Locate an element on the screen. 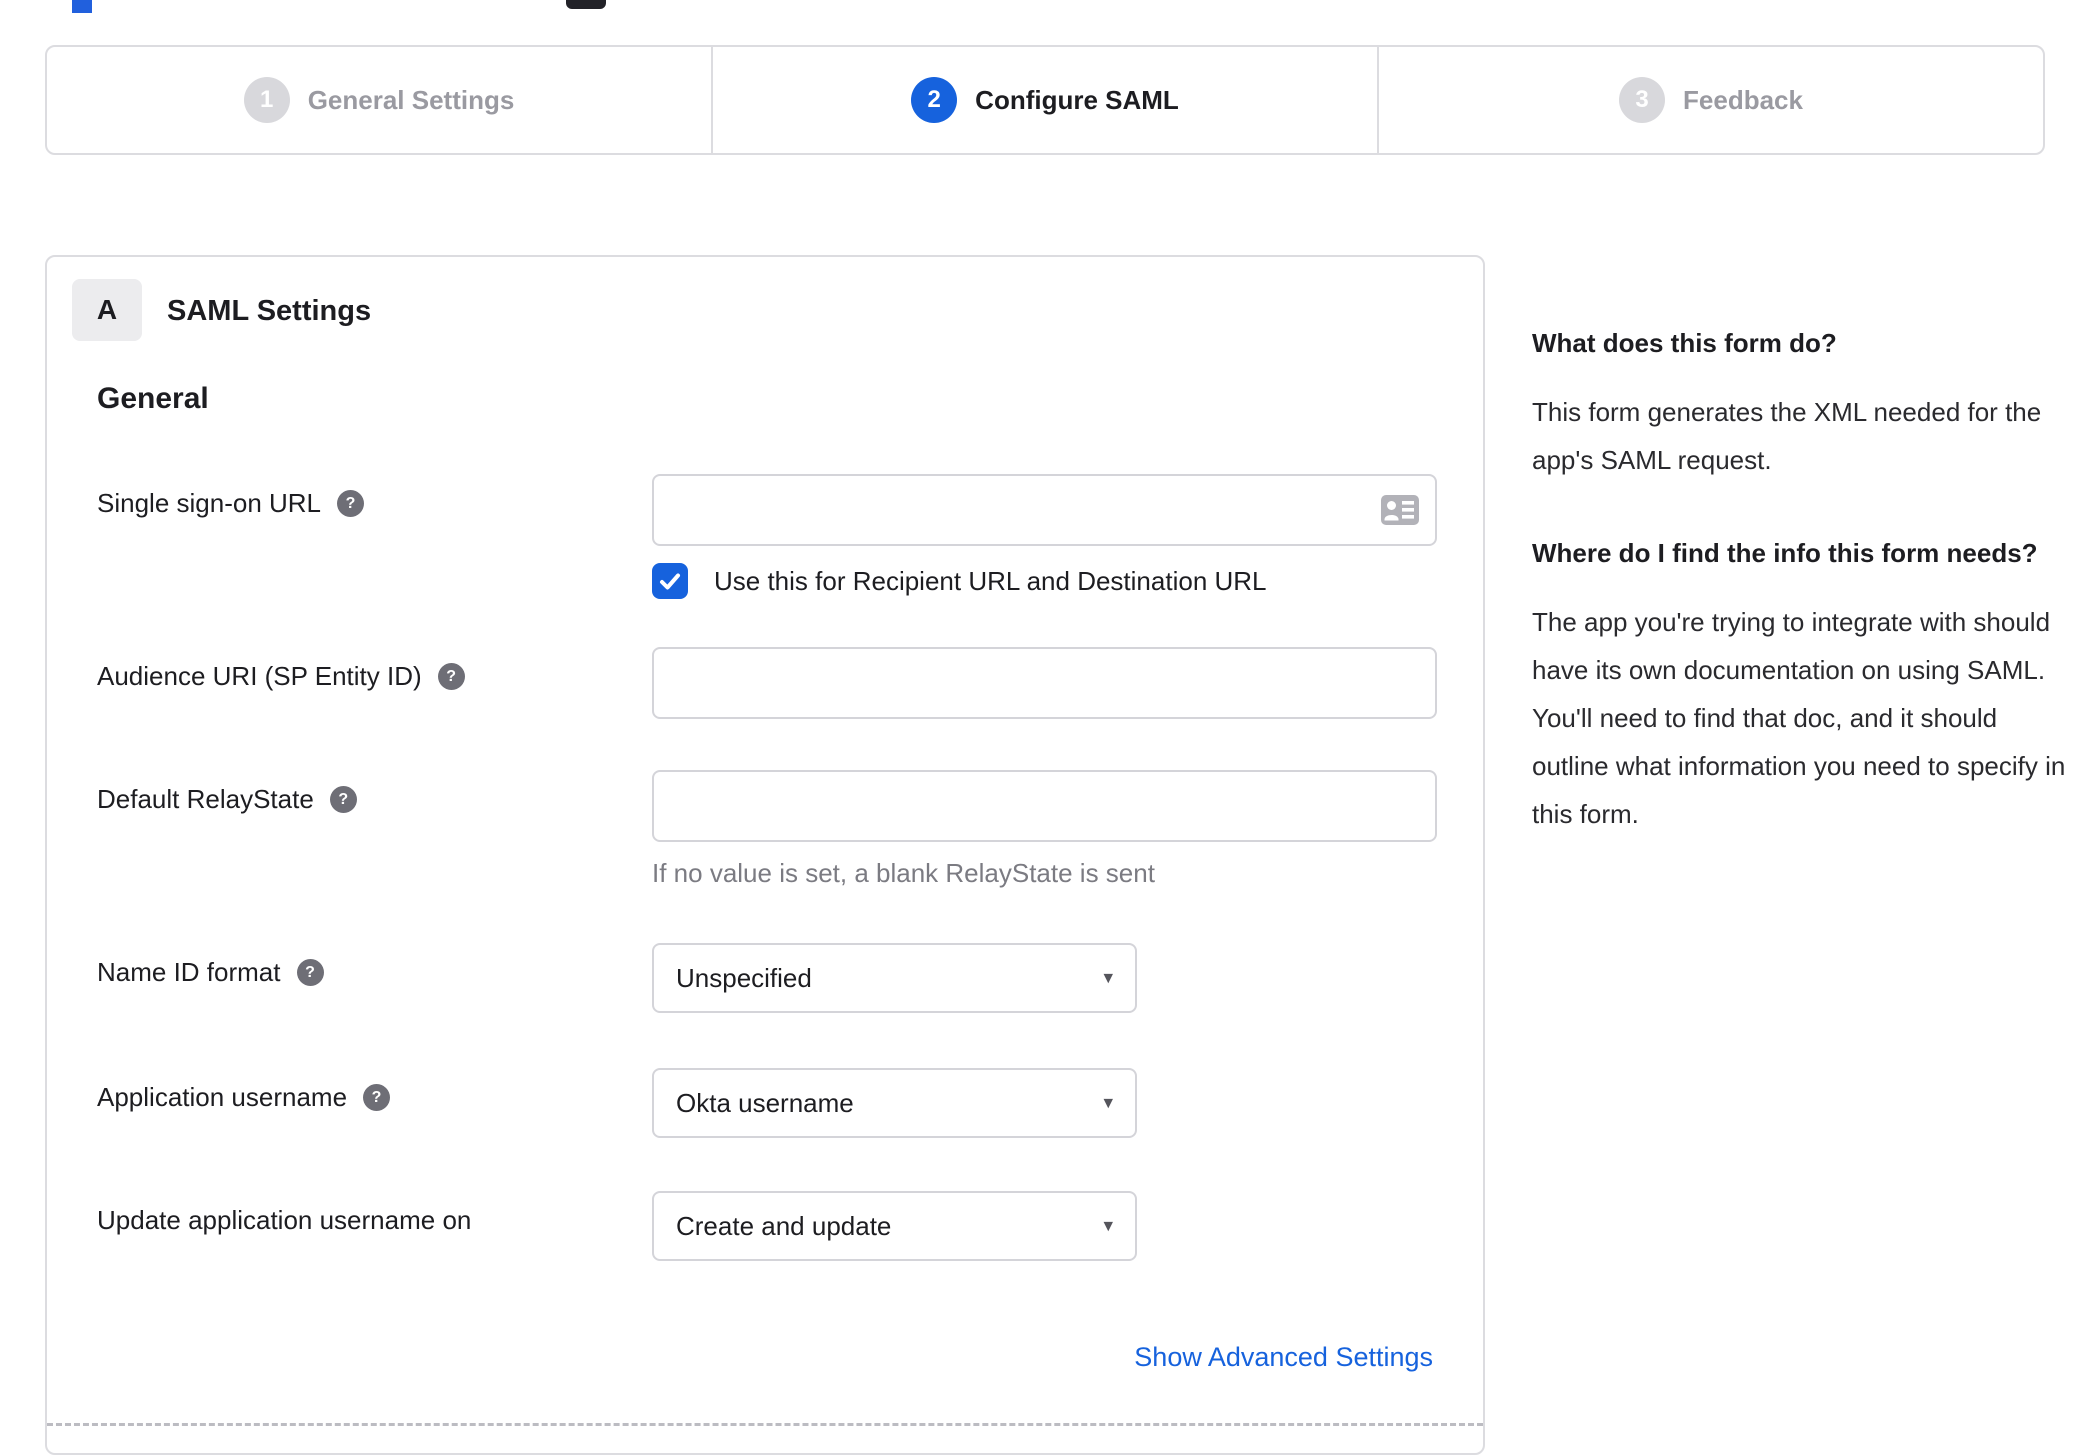 The height and width of the screenshot is (1455, 2092). audience-uri-input is located at coordinates (1044, 683).